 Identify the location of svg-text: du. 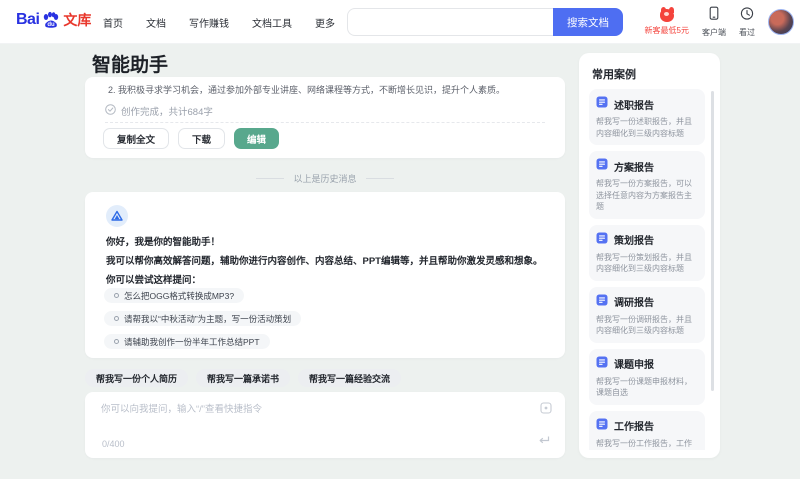
(52, 25).